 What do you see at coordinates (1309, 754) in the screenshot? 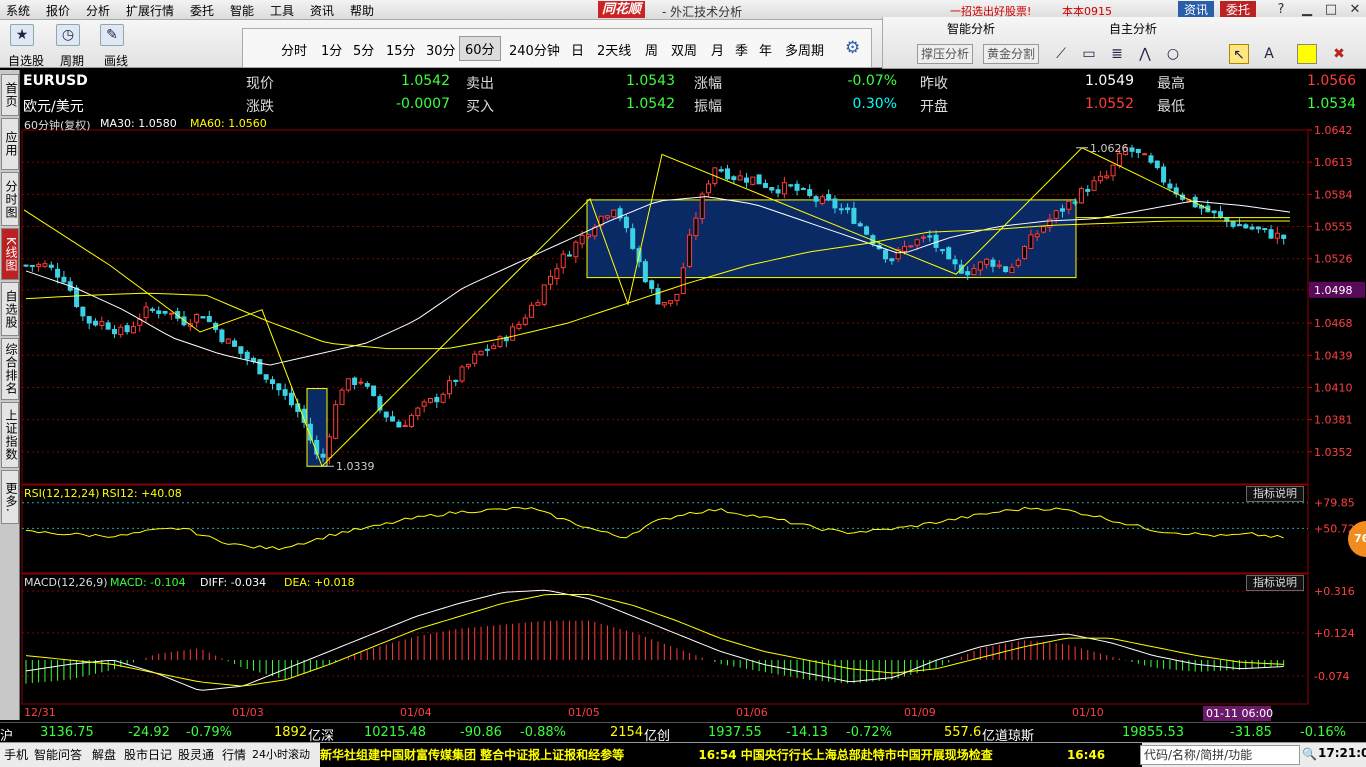
I see `search-icon: 🔍` at bounding box center [1309, 754].